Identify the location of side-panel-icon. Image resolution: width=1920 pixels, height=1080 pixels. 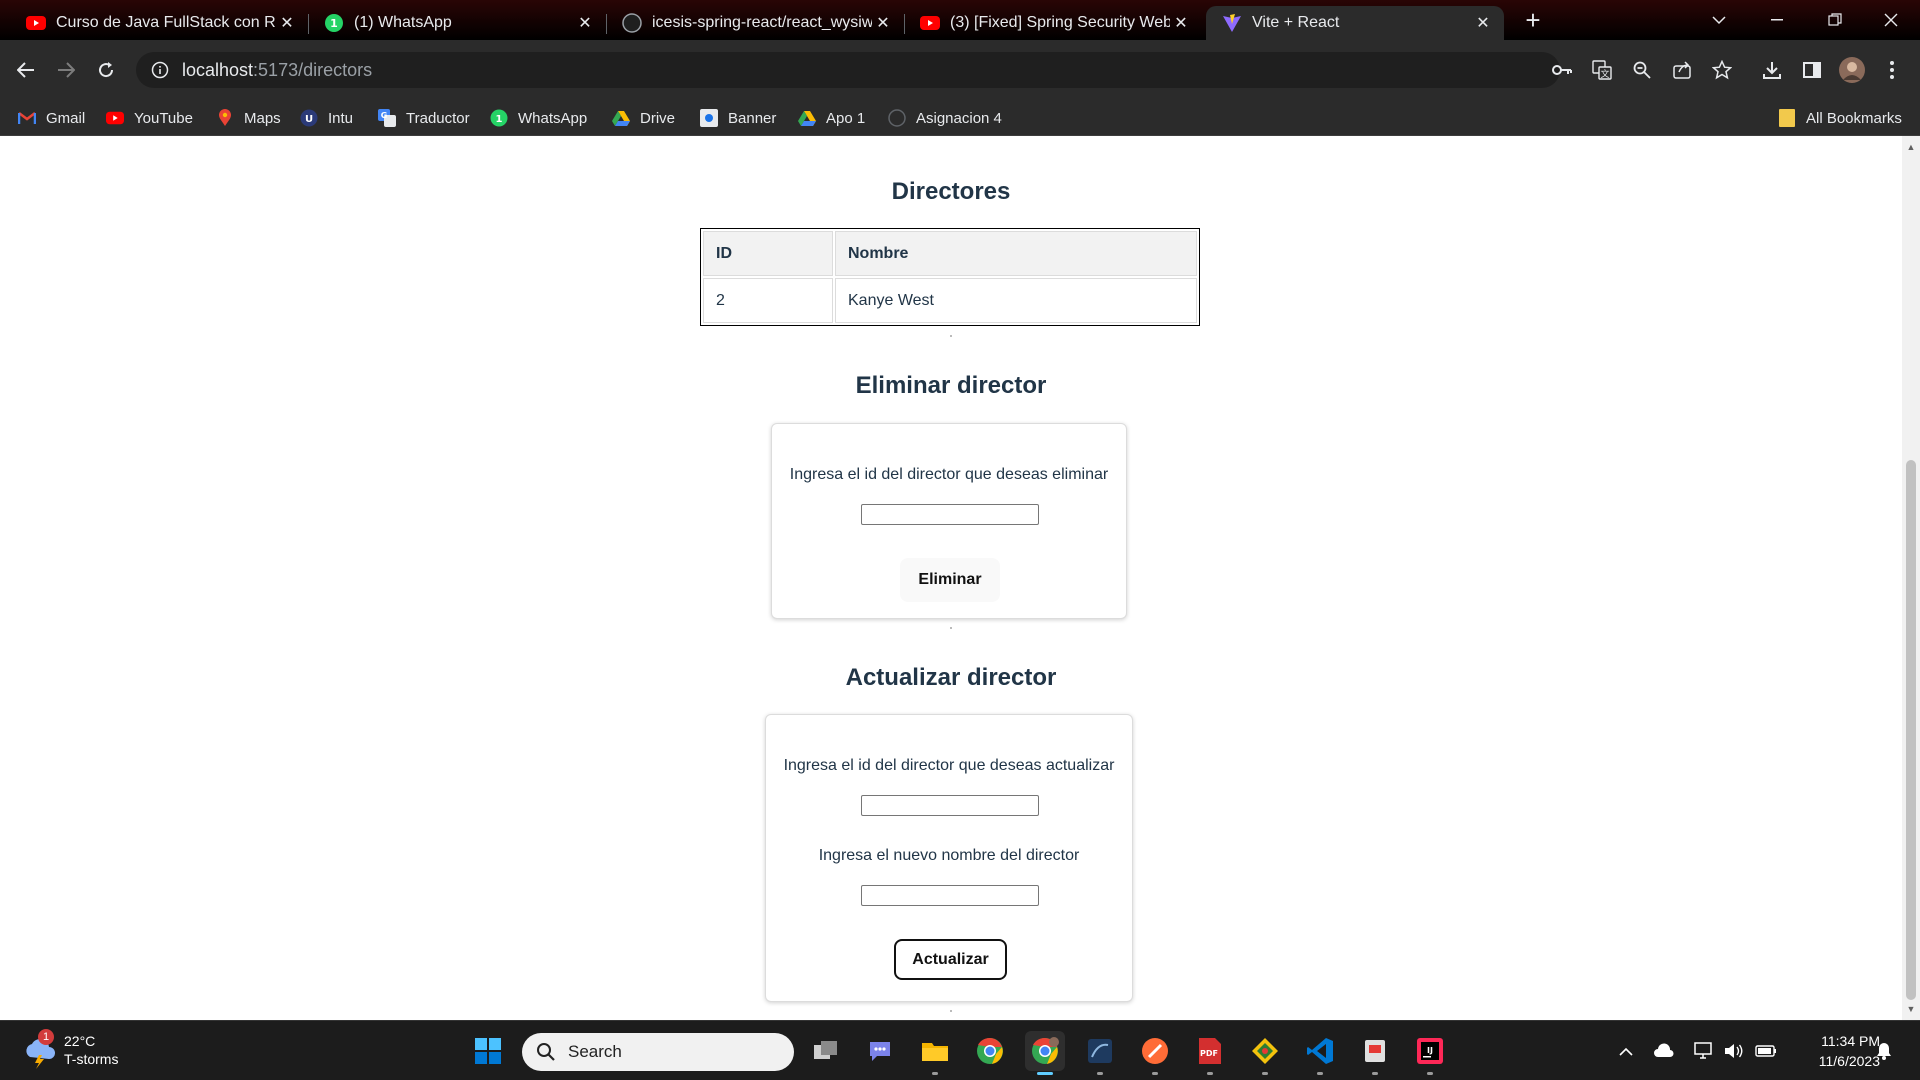
(1812, 70).